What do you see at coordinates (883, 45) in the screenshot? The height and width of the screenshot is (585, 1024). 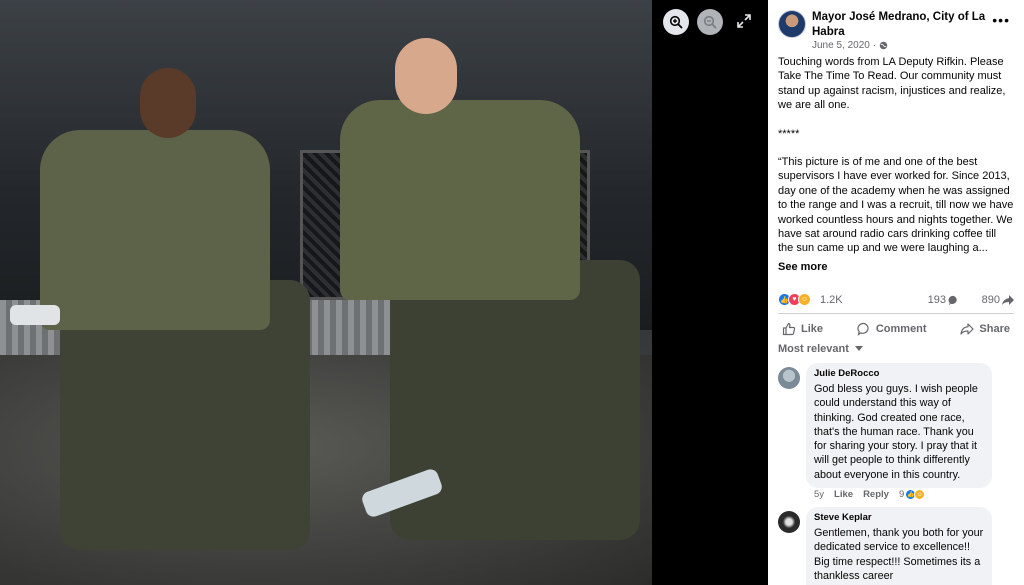 I see `globe-icon` at bounding box center [883, 45].